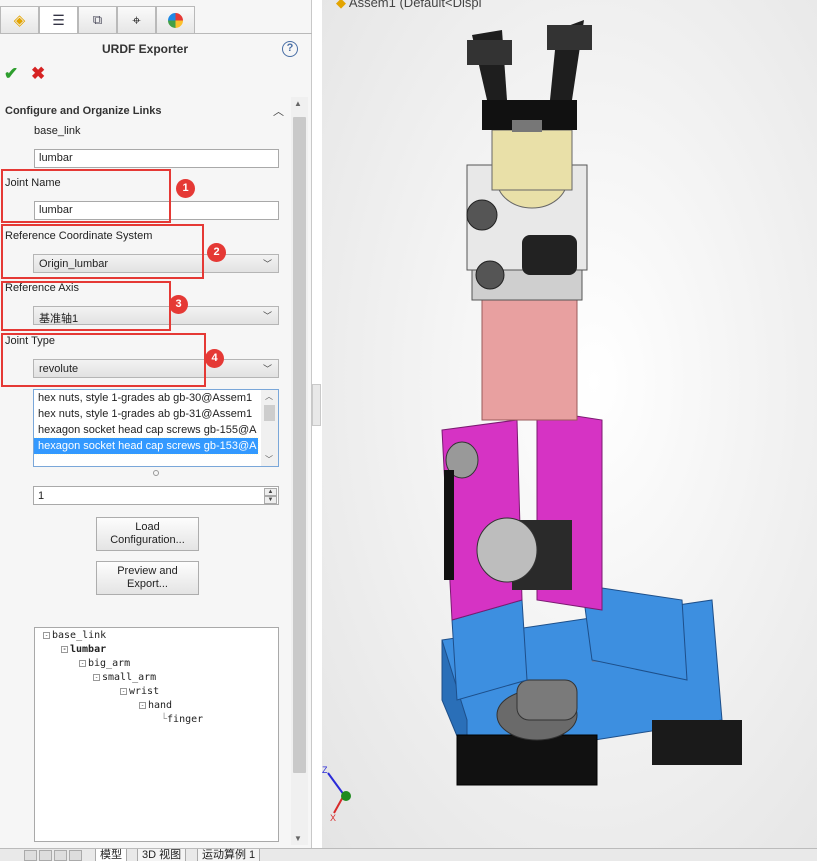  What do you see at coordinates (333, 818) in the screenshot?
I see `svg-text: X` at bounding box center [333, 818].